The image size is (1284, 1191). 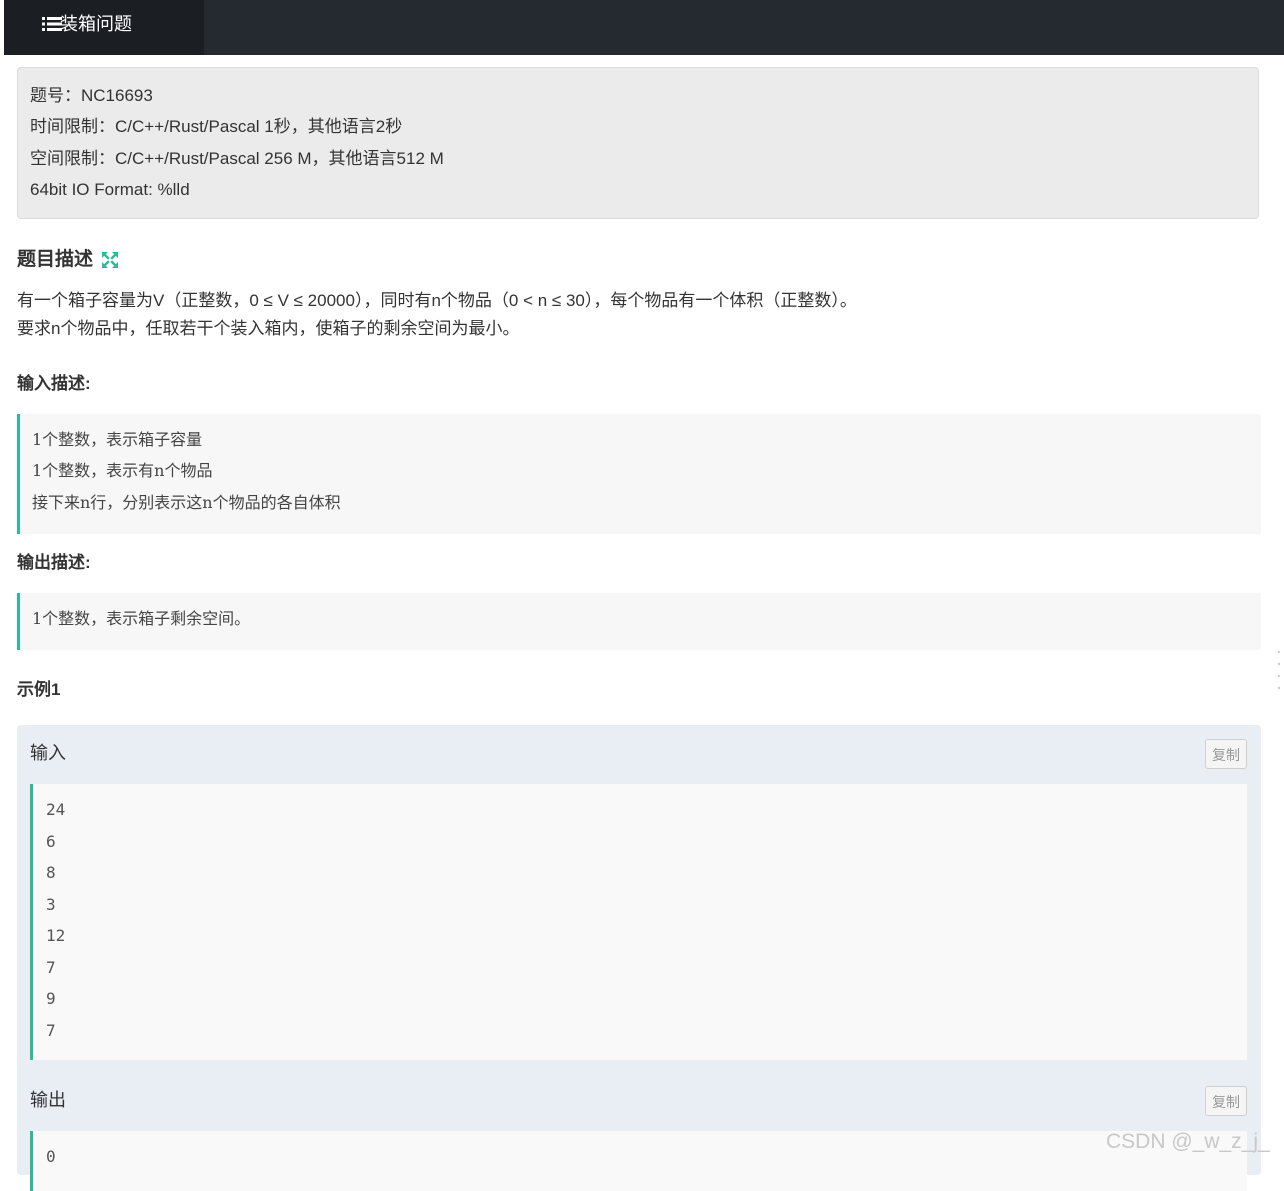 I want to click on output-desc-line: 1个整数，表示箱子剩余空间。, so click(x=141, y=618).